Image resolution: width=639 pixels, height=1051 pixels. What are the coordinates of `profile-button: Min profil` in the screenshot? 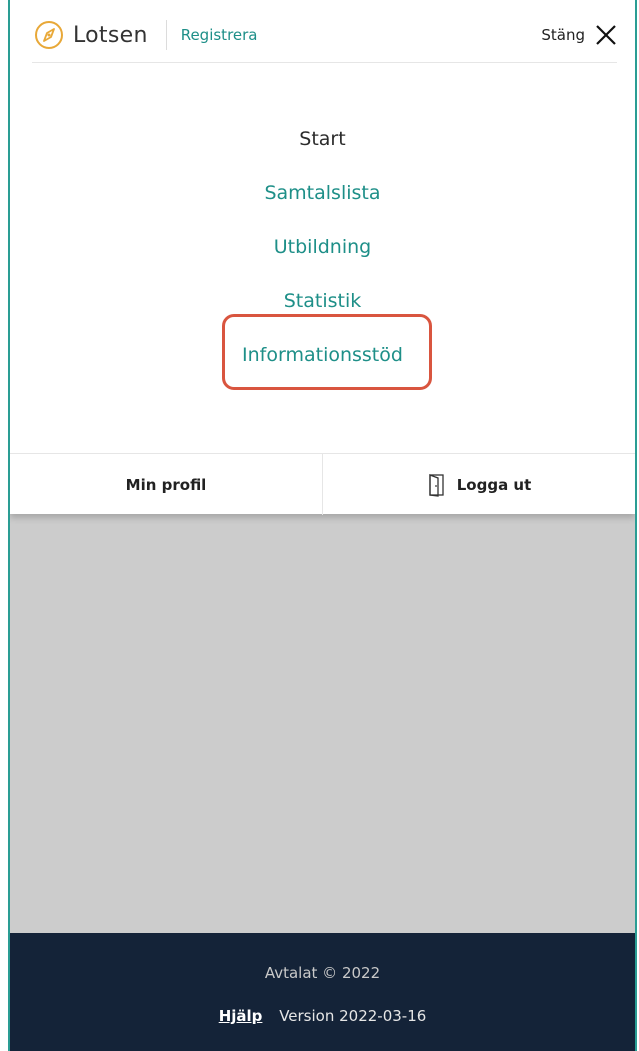 It's located at (166, 484).